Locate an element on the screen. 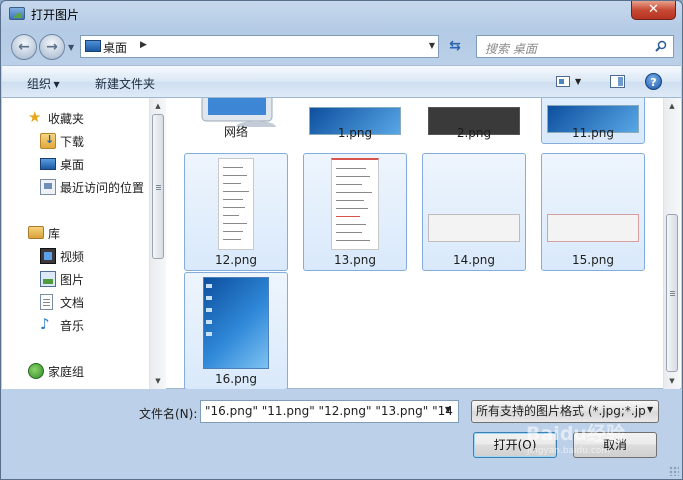 This screenshot has height=480, width=683. nav-item-label: 视频 is located at coordinates (72, 257).